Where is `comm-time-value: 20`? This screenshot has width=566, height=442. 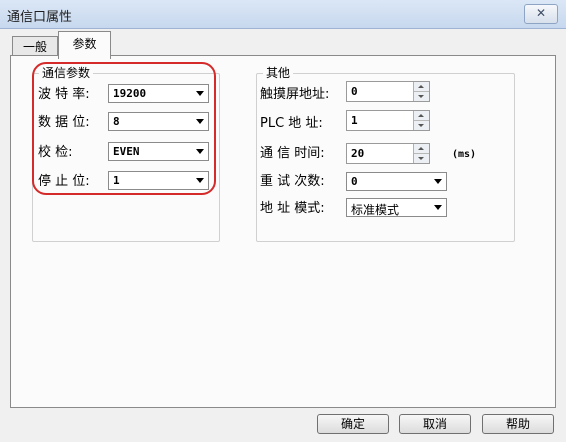
comm-time-value: 20 is located at coordinates (358, 153).